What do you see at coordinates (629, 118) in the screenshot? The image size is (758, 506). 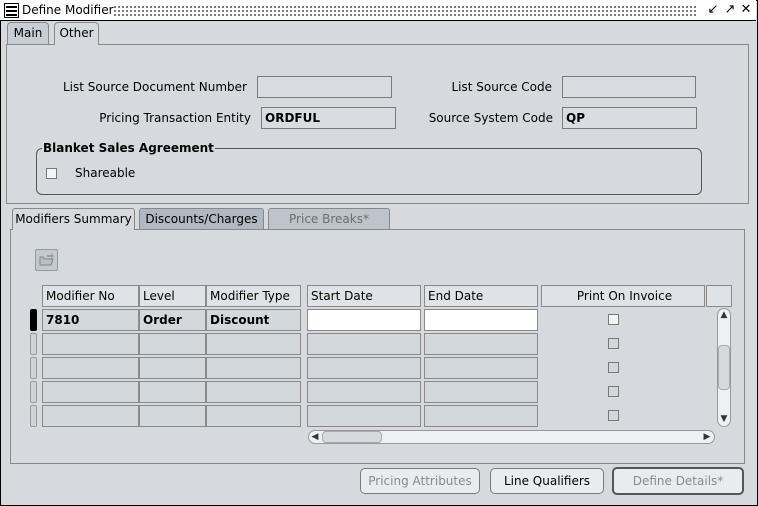 I see `source-system-code-field: QP` at bounding box center [629, 118].